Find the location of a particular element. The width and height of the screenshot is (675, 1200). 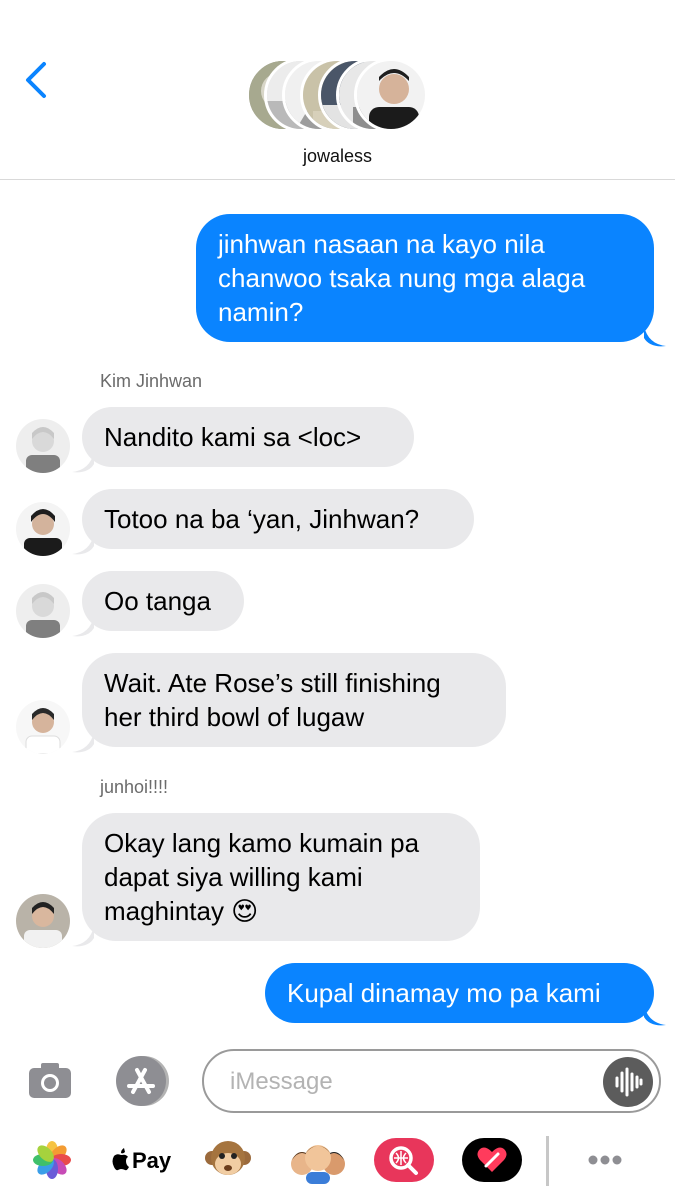

camera-icon is located at coordinates (50, 1080).